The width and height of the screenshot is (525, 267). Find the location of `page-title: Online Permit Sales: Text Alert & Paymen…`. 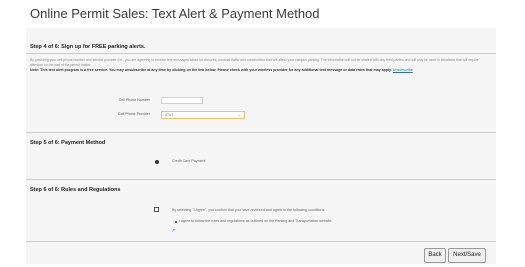

page-title: Online Permit Sales: Text Alert & Paymen… is located at coordinates (175, 13).